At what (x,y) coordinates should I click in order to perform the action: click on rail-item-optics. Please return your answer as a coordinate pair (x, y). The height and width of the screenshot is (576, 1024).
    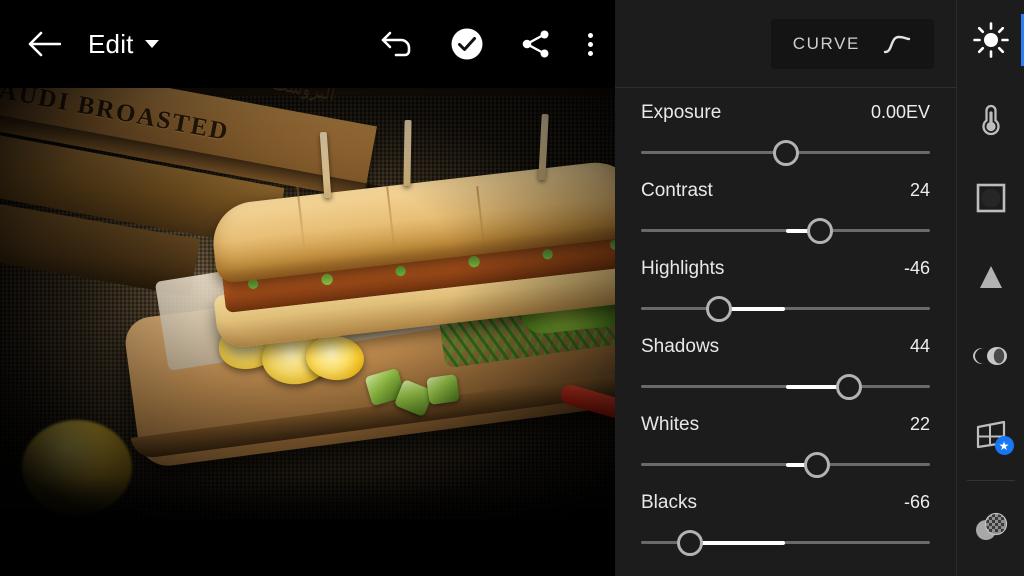
    Looking at the image, I should click on (990, 355).